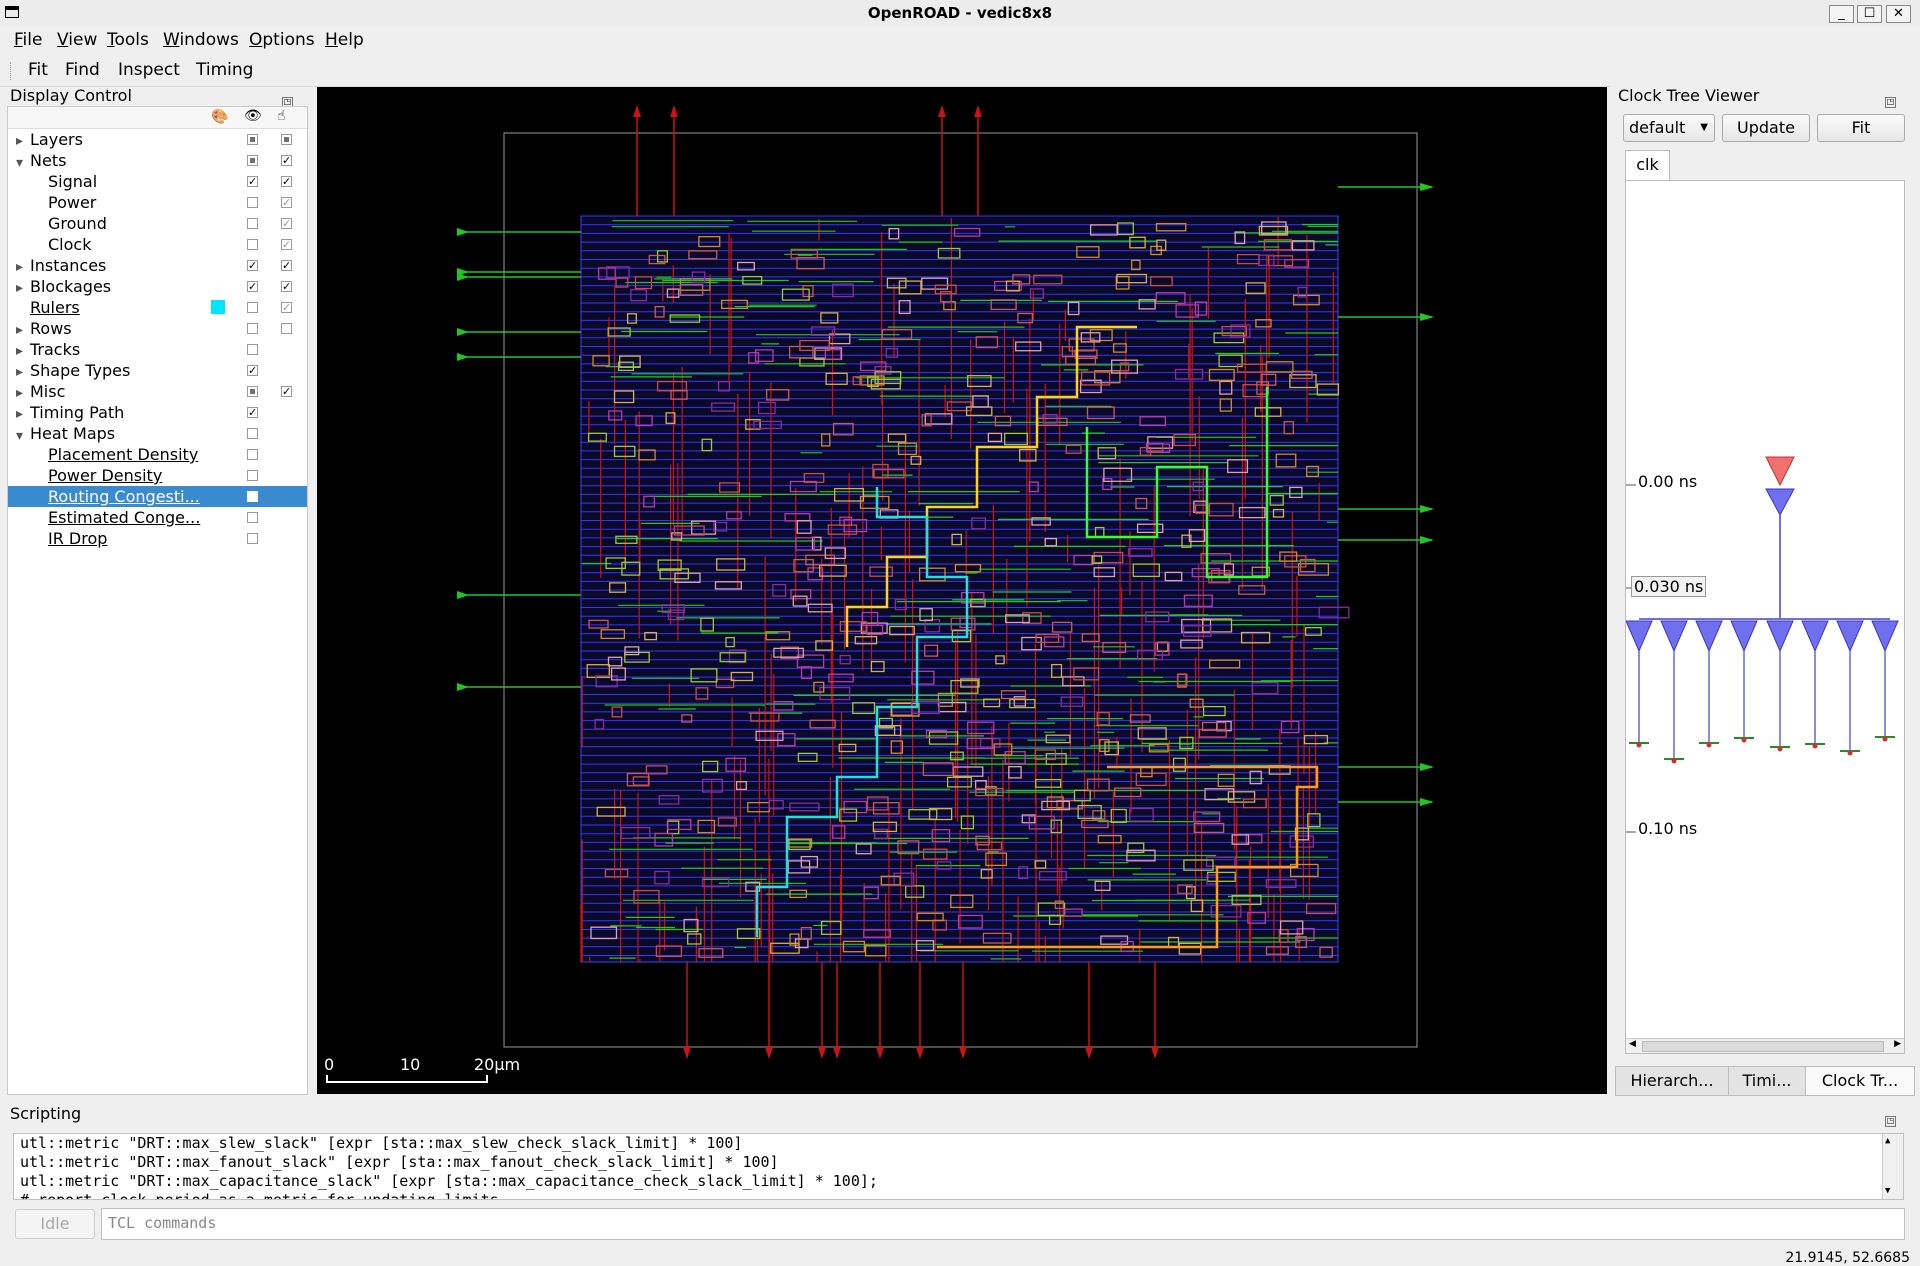 The width and height of the screenshot is (1920, 1266). I want to click on scroll-down-icon: ▼, so click(1887, 1191).